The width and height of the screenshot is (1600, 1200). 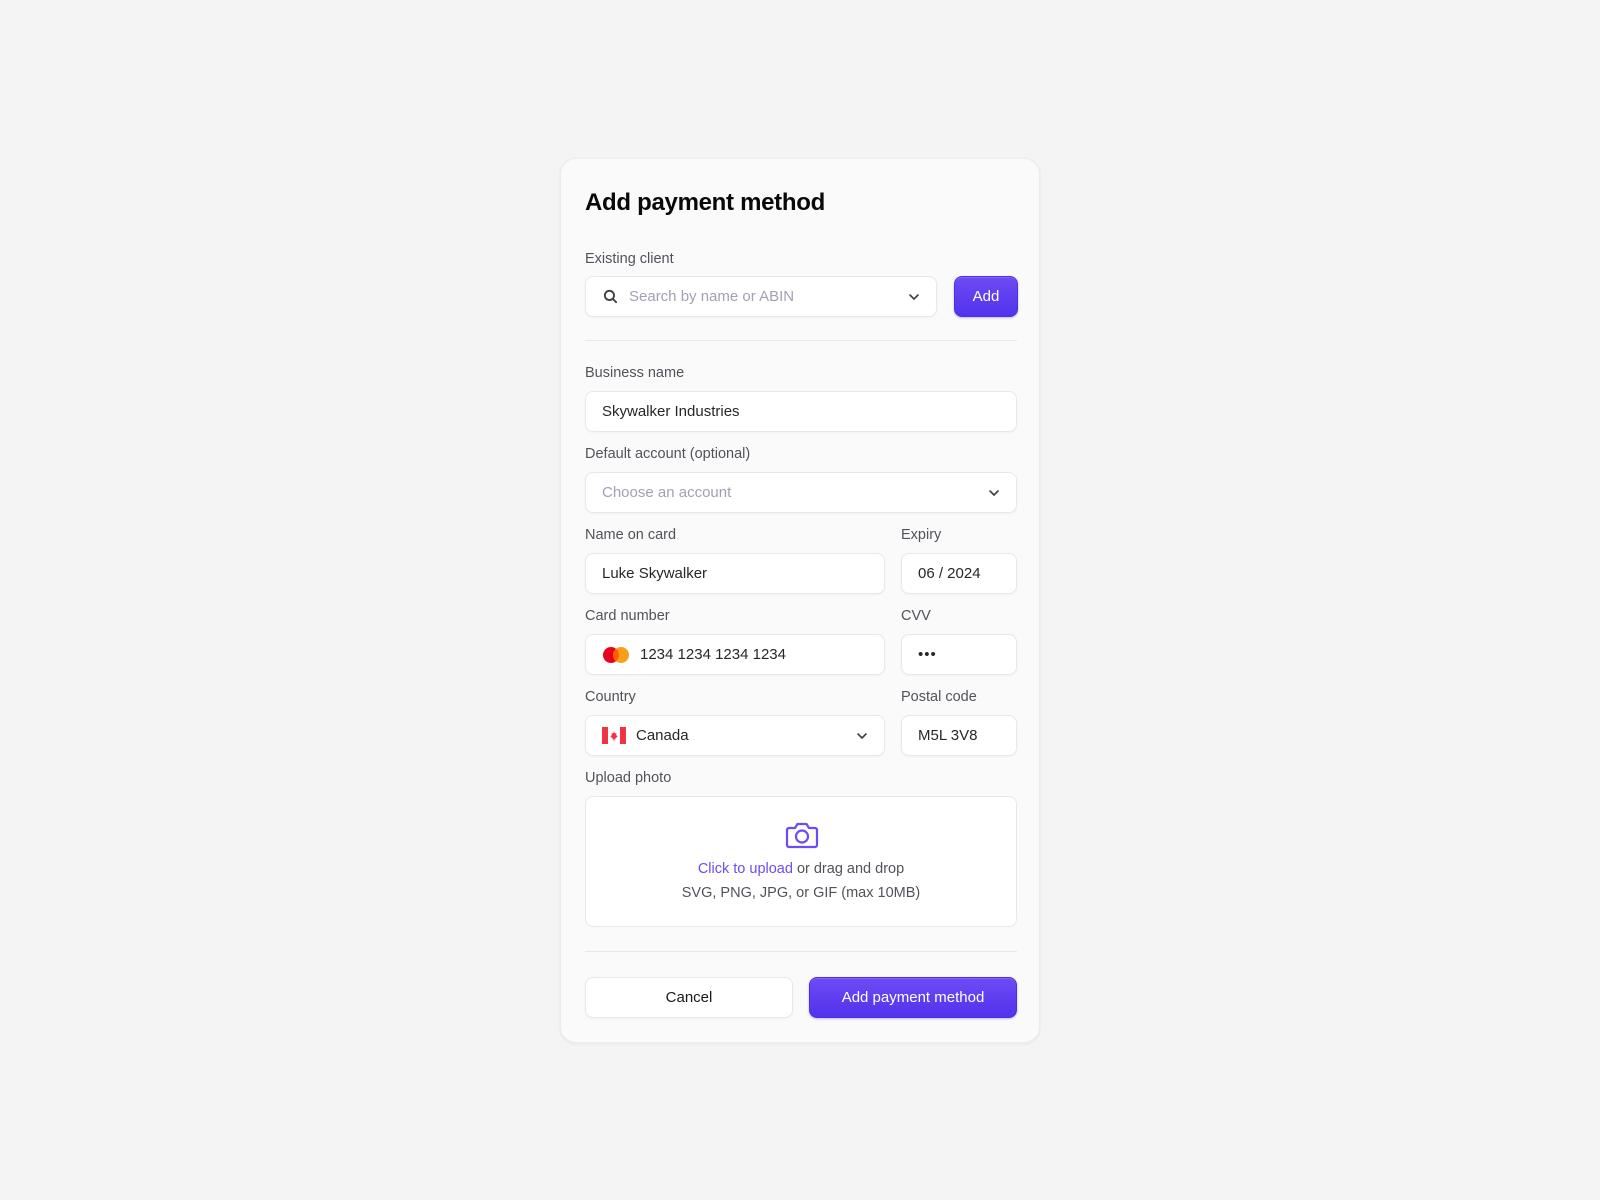 I want to click on card-number-value: 1234 1234 1234 1234, so click(x=713, y=654).